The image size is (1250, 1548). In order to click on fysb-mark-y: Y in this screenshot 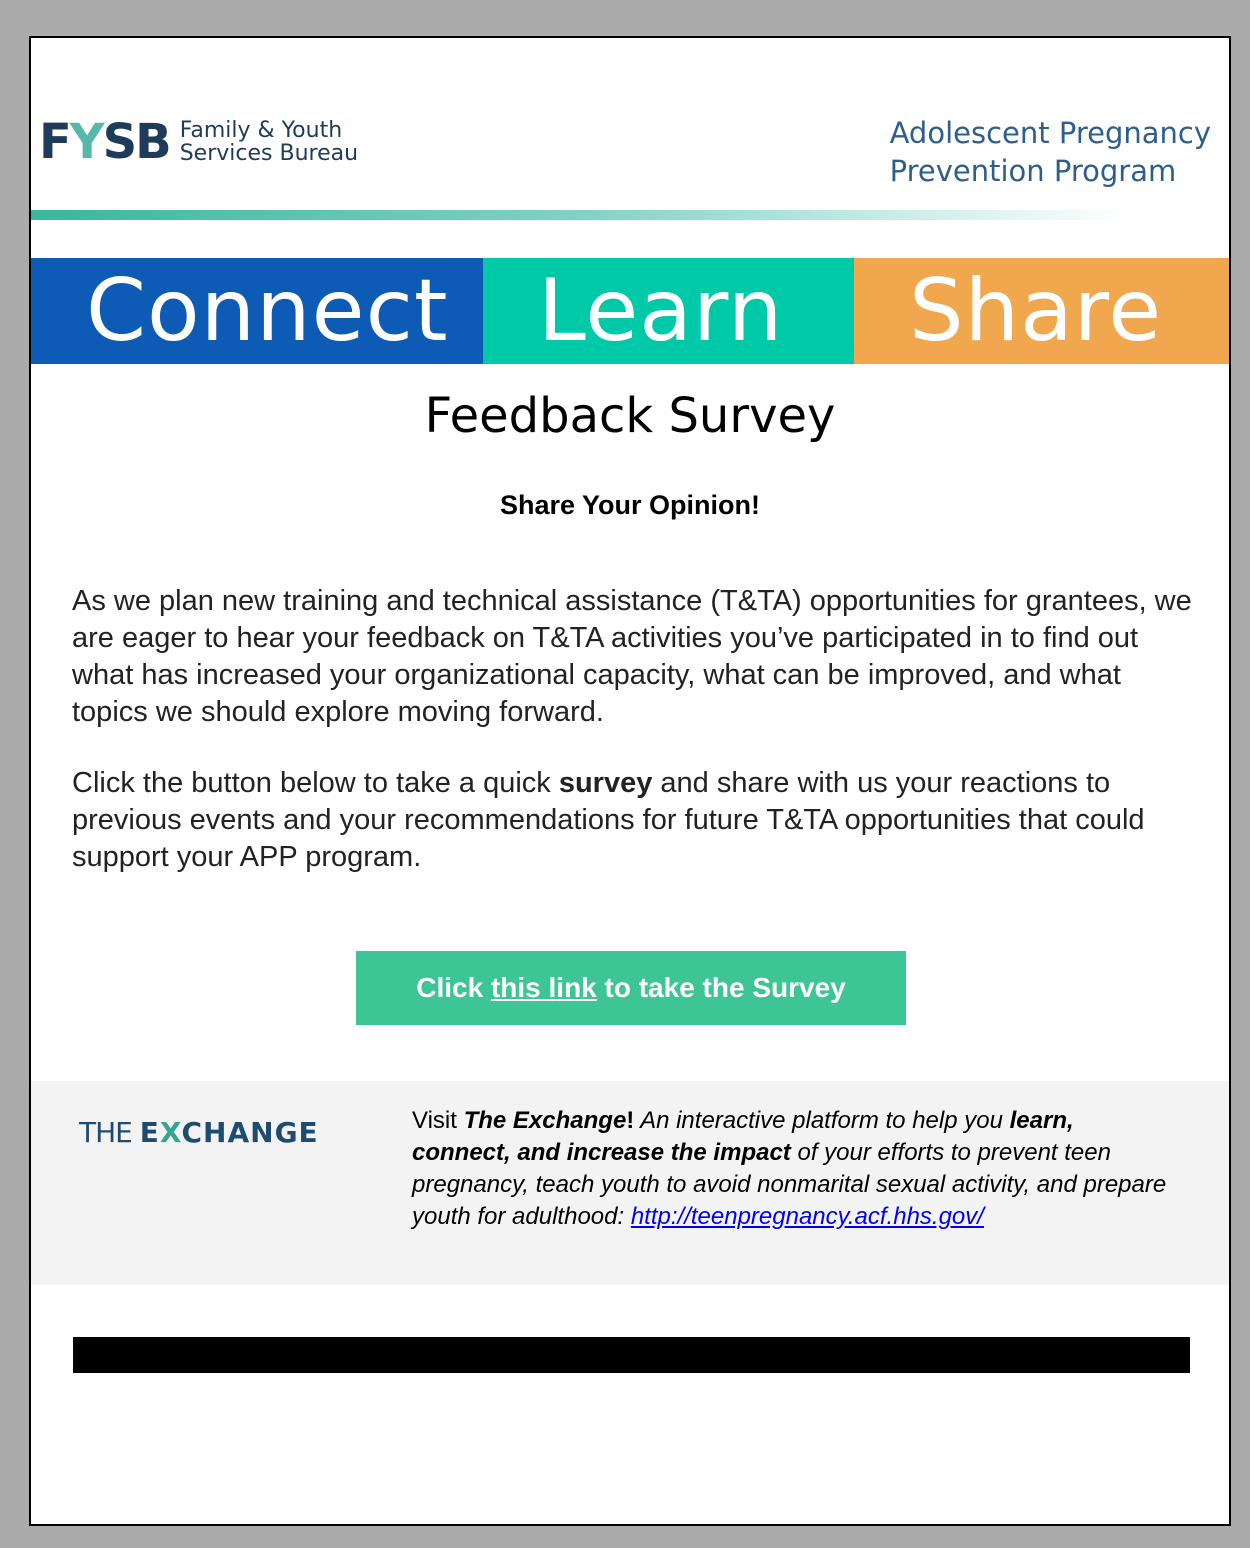, I will do `click(87, 142)`.